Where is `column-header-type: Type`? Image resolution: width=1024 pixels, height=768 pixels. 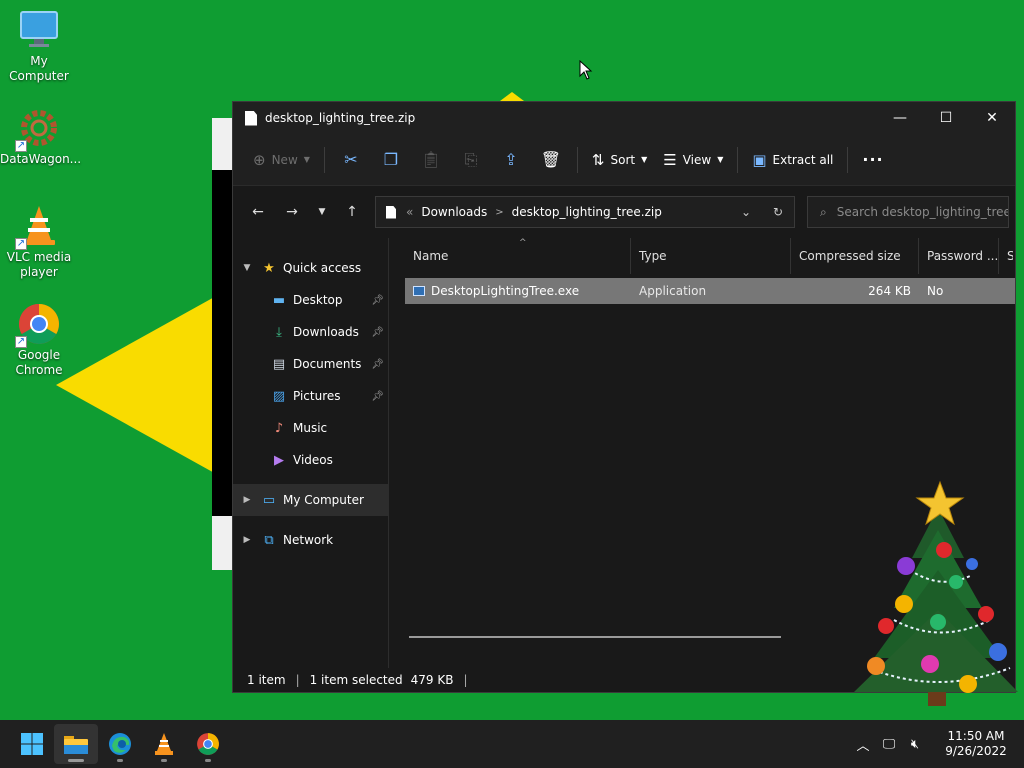
column-header-type: Type is located at coordinates (711, 256).